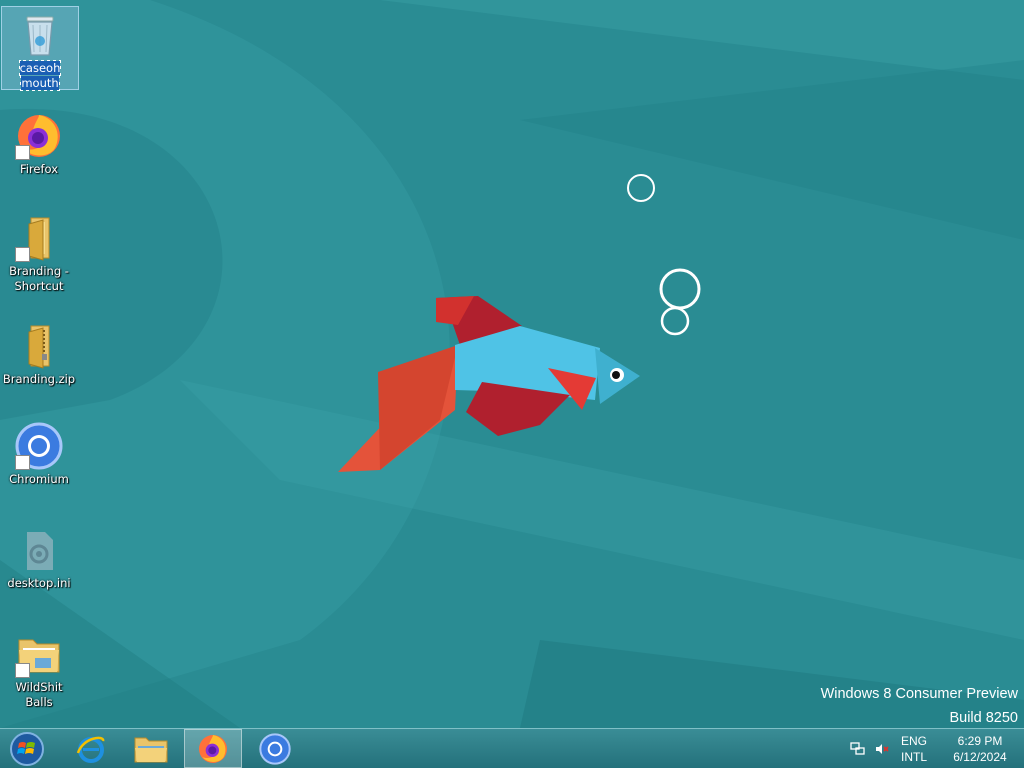 This screenshot has width=1024, height=768. I want to click on clock-date: 6/12/2024, so click(980, 756).